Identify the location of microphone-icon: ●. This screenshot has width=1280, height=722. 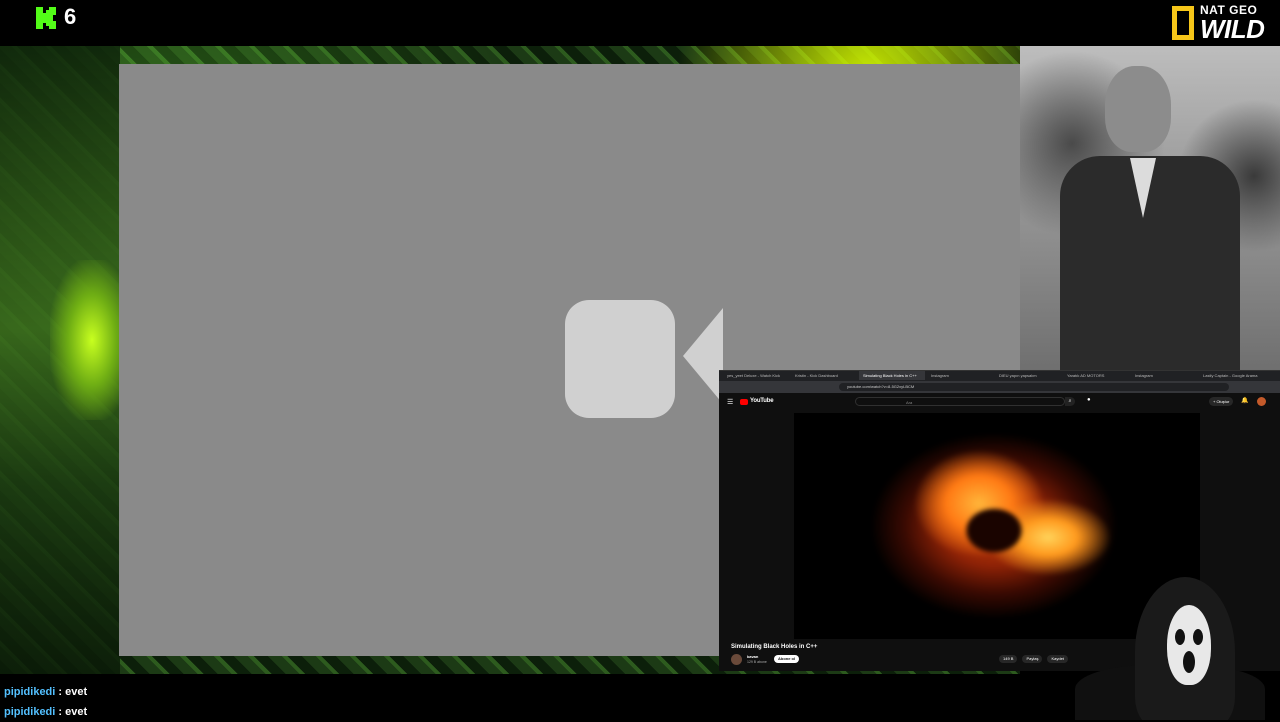
(1089, 400).